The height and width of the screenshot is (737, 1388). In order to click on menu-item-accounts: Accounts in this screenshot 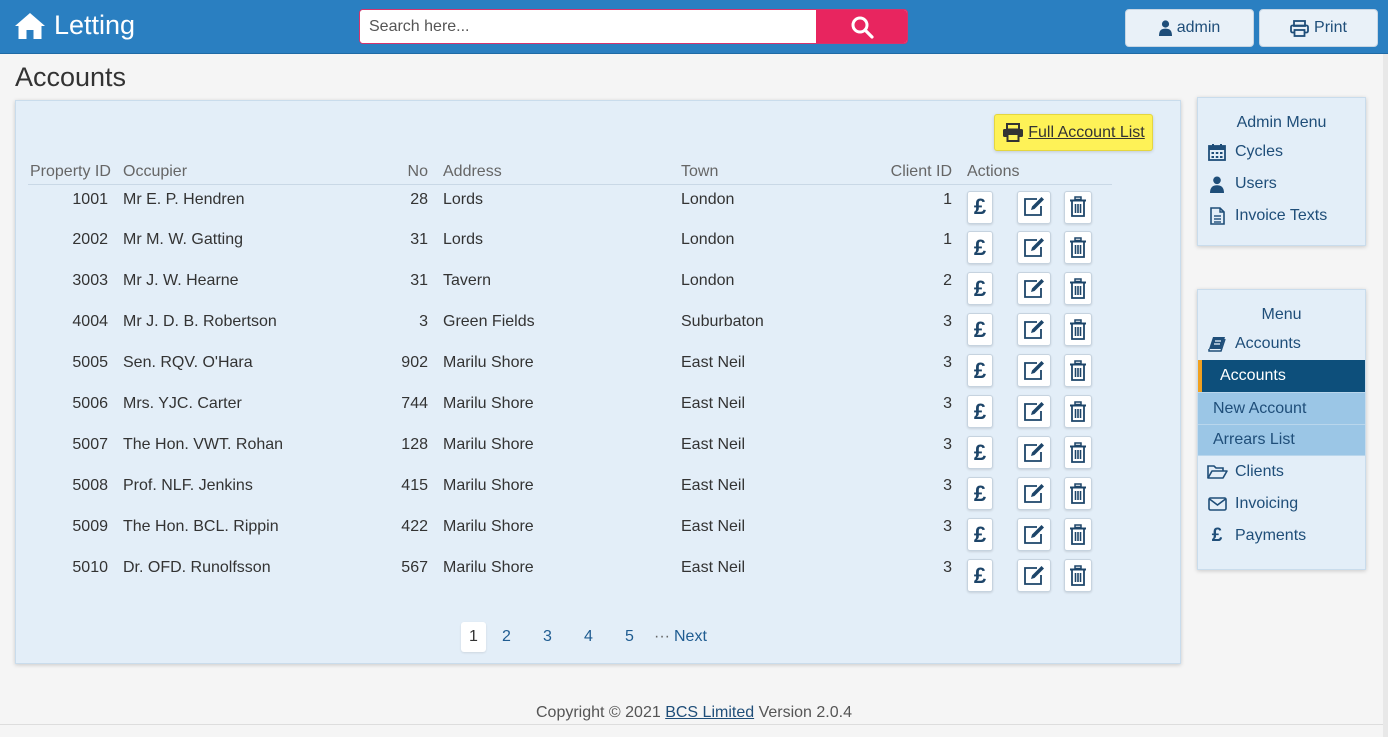, I will do `click(1281, 344)`.